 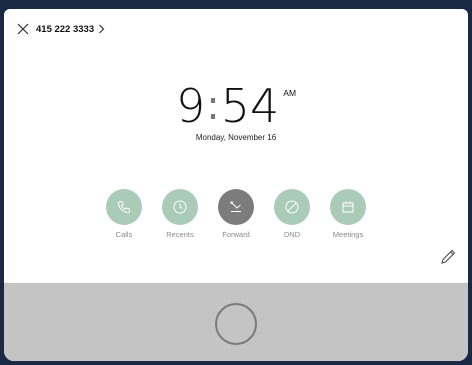 I want to click on action-forward: Forward, so click(x=236, y=214).